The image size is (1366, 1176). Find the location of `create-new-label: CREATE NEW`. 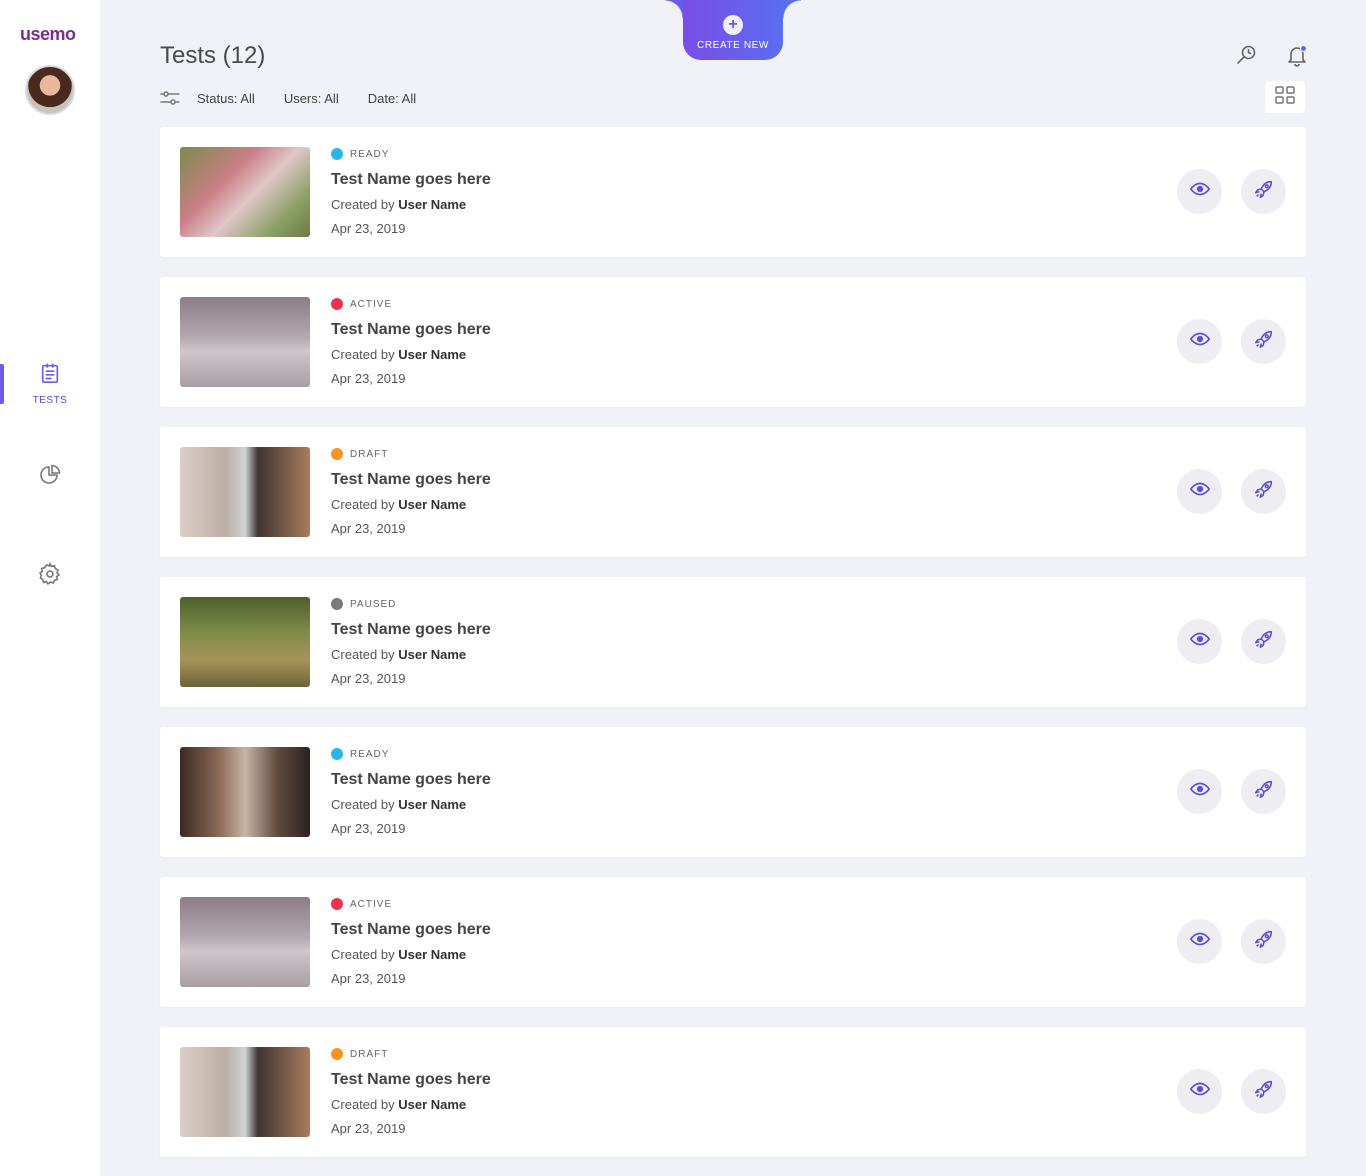

create-new-label: CREATE NEW is located at coordinates (733, 45).